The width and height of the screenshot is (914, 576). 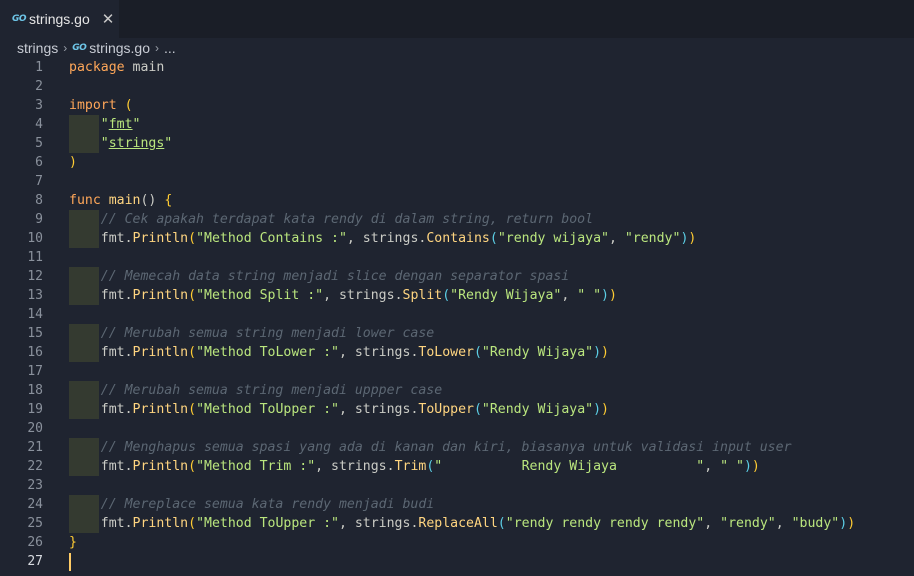 What do you see at coordinates (39, 86) in the screenshot?
I see `line-number: 2` at bounding box center [39, 86].